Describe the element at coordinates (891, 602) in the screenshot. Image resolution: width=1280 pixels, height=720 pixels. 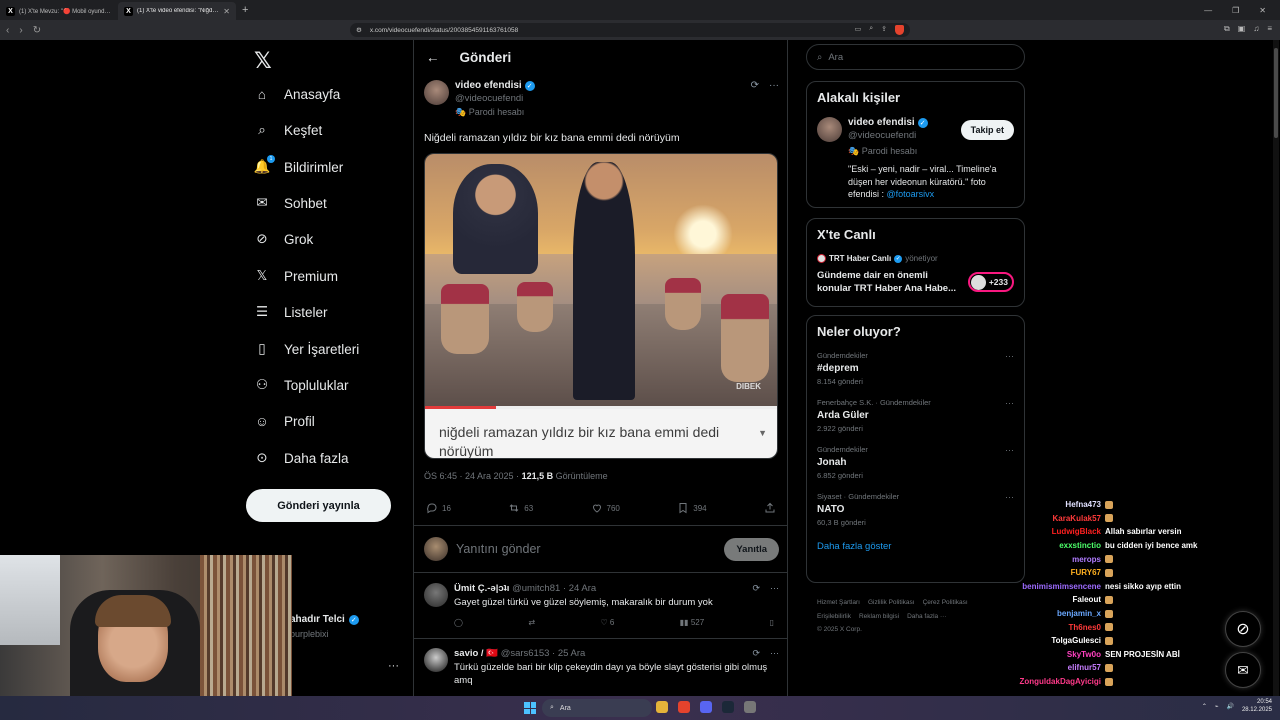
I see `footer-link: Gizlilik Politikası` at that location.